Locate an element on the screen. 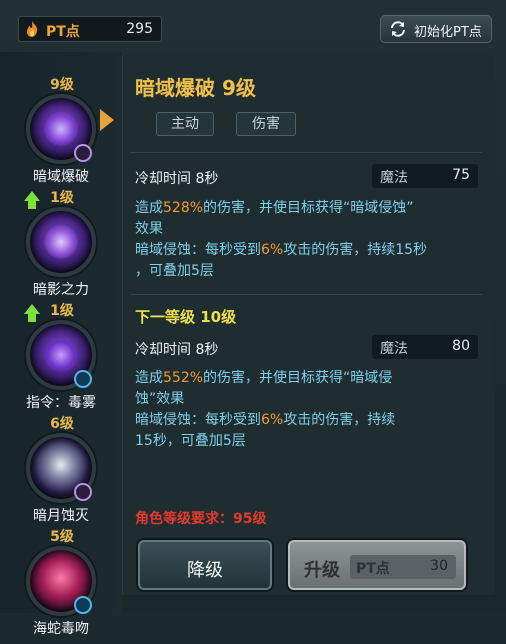 This screenshot has width=506, height=644. next-desc-line1: 造成552%的伤害，并使目标获得“暗域侵 is located at coordinates (265, 378).